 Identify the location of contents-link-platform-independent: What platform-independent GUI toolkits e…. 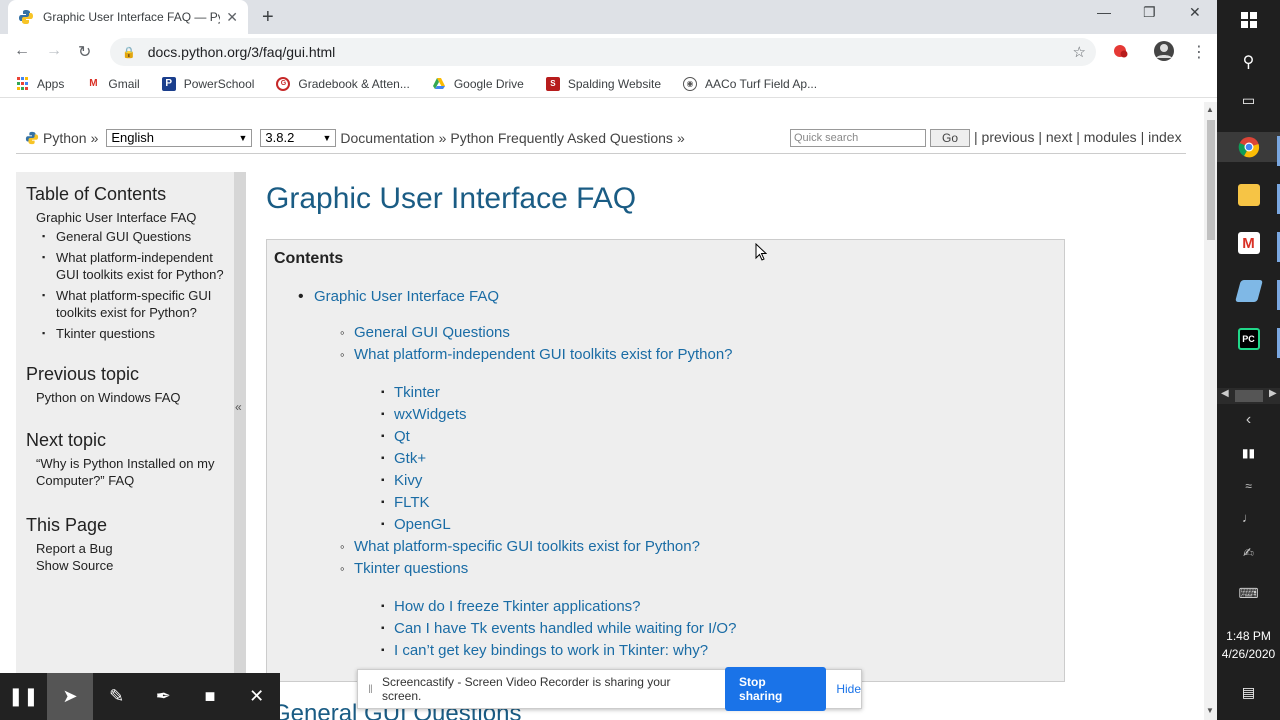
(543, 354).